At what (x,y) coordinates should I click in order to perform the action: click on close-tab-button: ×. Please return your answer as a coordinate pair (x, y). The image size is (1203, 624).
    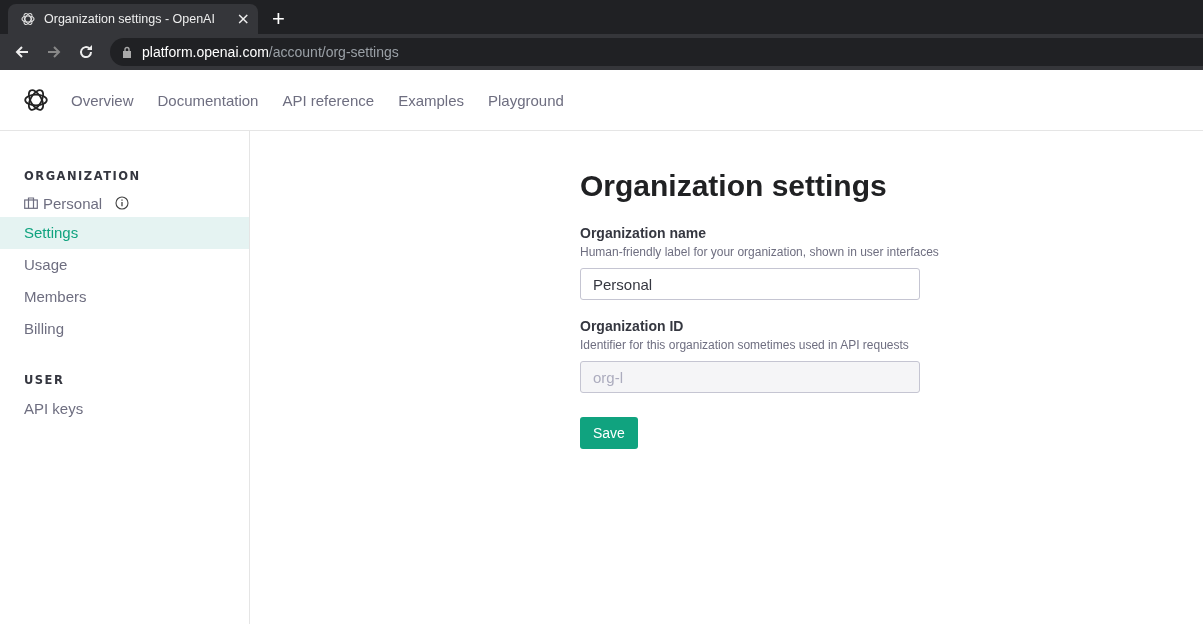
    Looking at the image, I should click on (243, 19).